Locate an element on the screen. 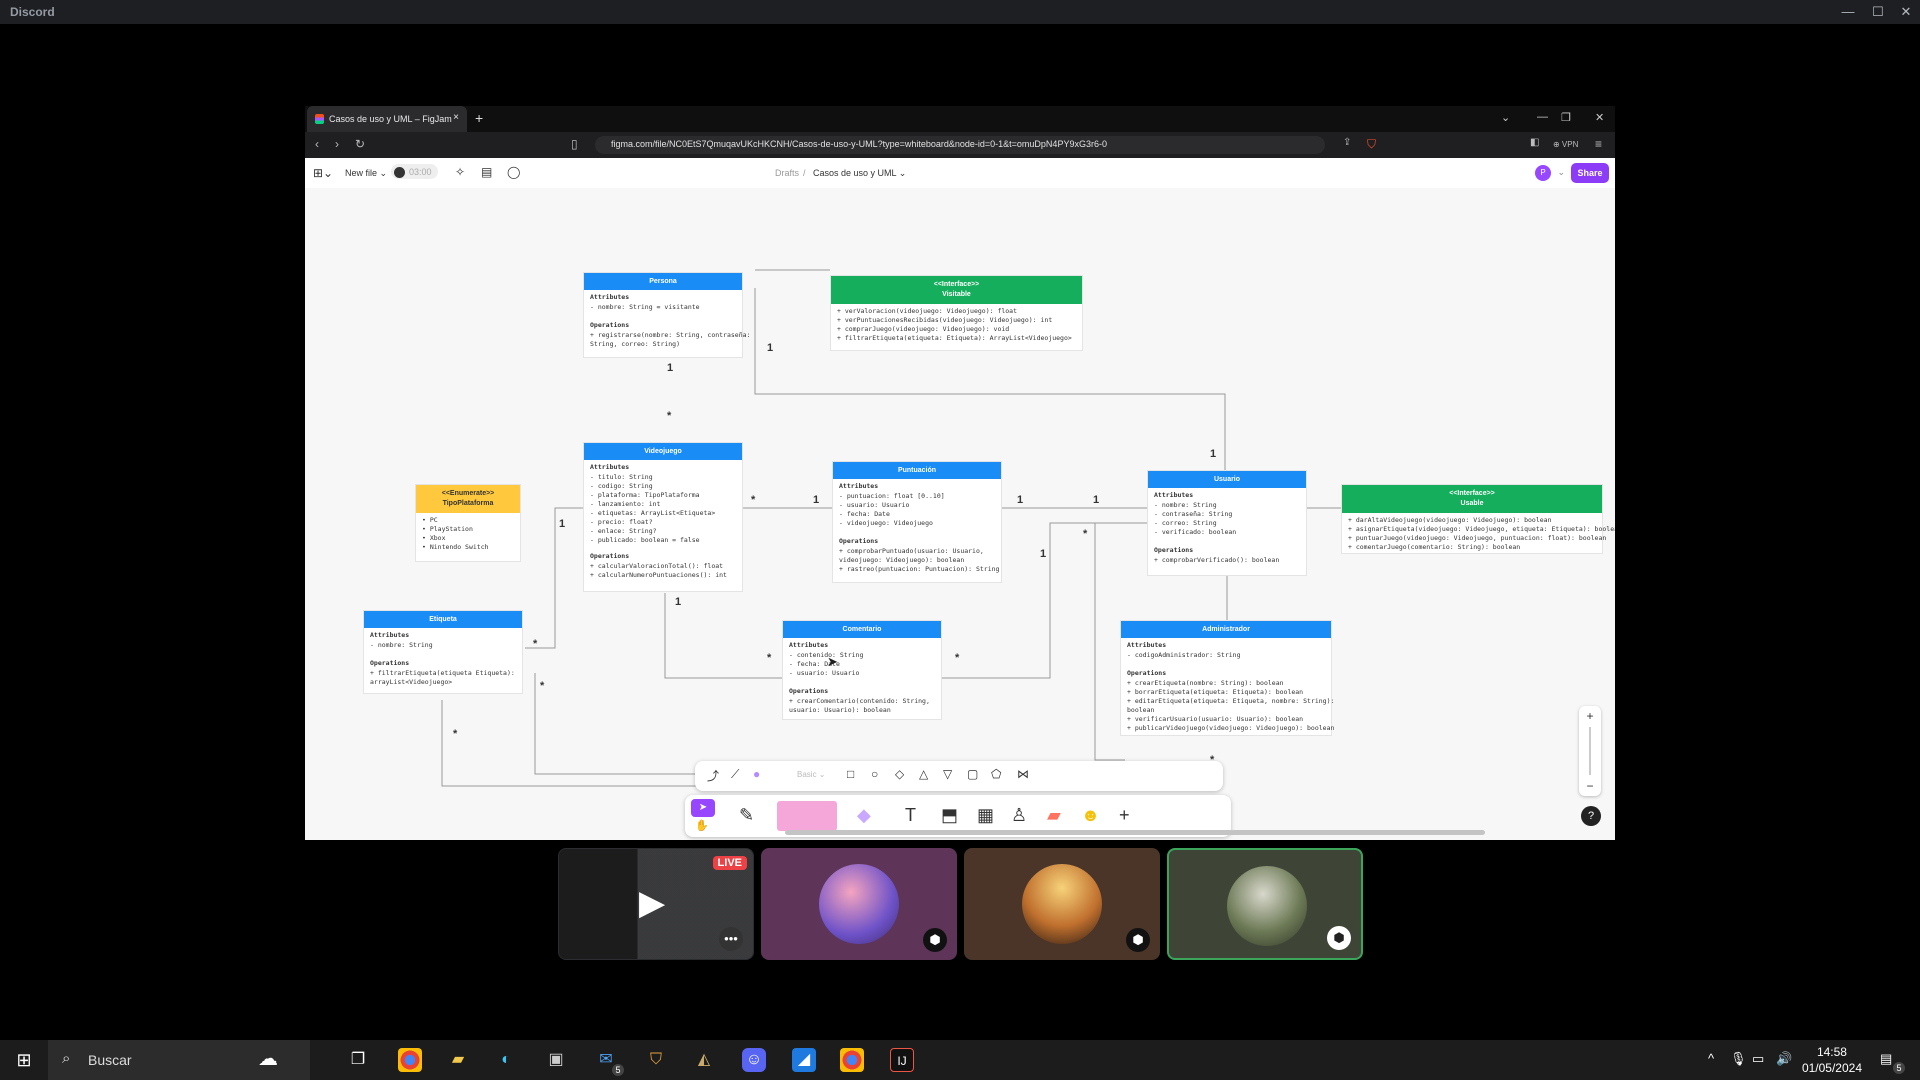 Image resolution: width=1920 pixels, height=1080 pixels. text-style-dropdown: Basic ⌄ is located at coordinates (811, 774).